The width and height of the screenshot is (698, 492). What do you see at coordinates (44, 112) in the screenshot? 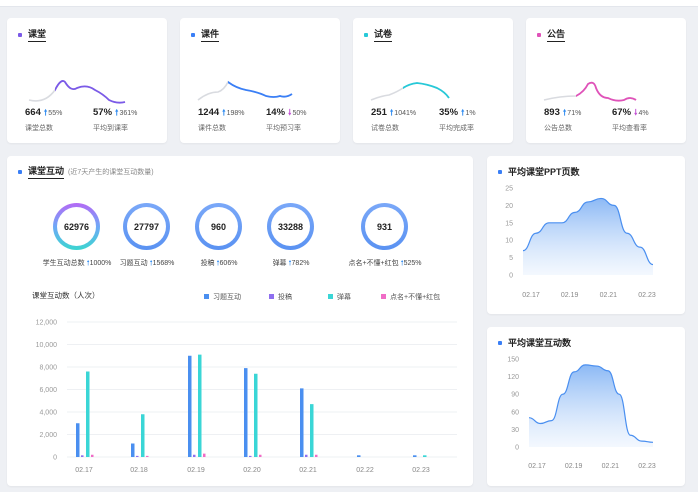
I see `stat-total: 664 🠕55%` at bounding box center [44, 112].